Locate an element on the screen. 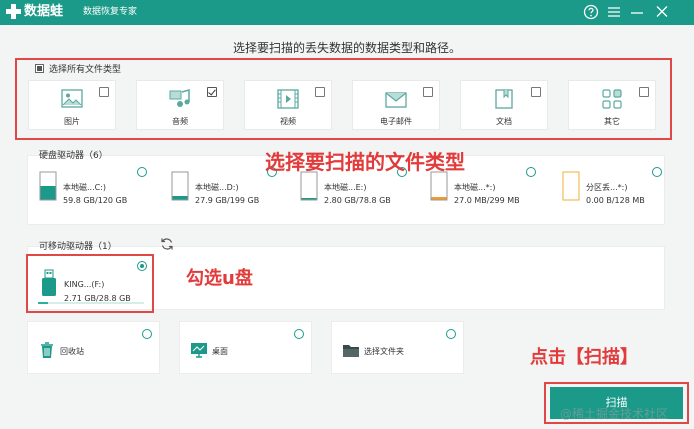 The height and width of the screenshot is (429, 694). help-button is located at coordinates (591, 12).